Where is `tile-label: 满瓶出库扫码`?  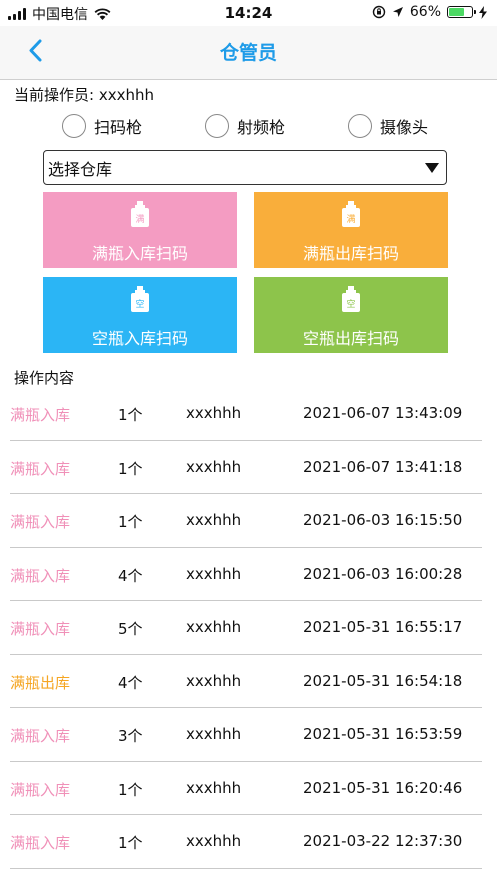
tile-label: 满瓶出库扫码 is located at coordinates (350, 253).